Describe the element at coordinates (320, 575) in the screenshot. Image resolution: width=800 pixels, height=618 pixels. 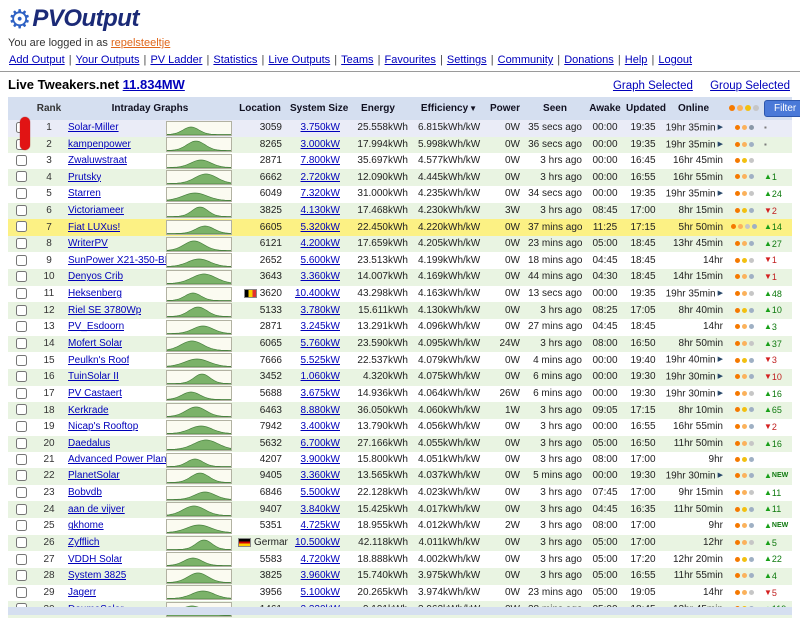
I see `system-size-link: 3.960kW` at that location.